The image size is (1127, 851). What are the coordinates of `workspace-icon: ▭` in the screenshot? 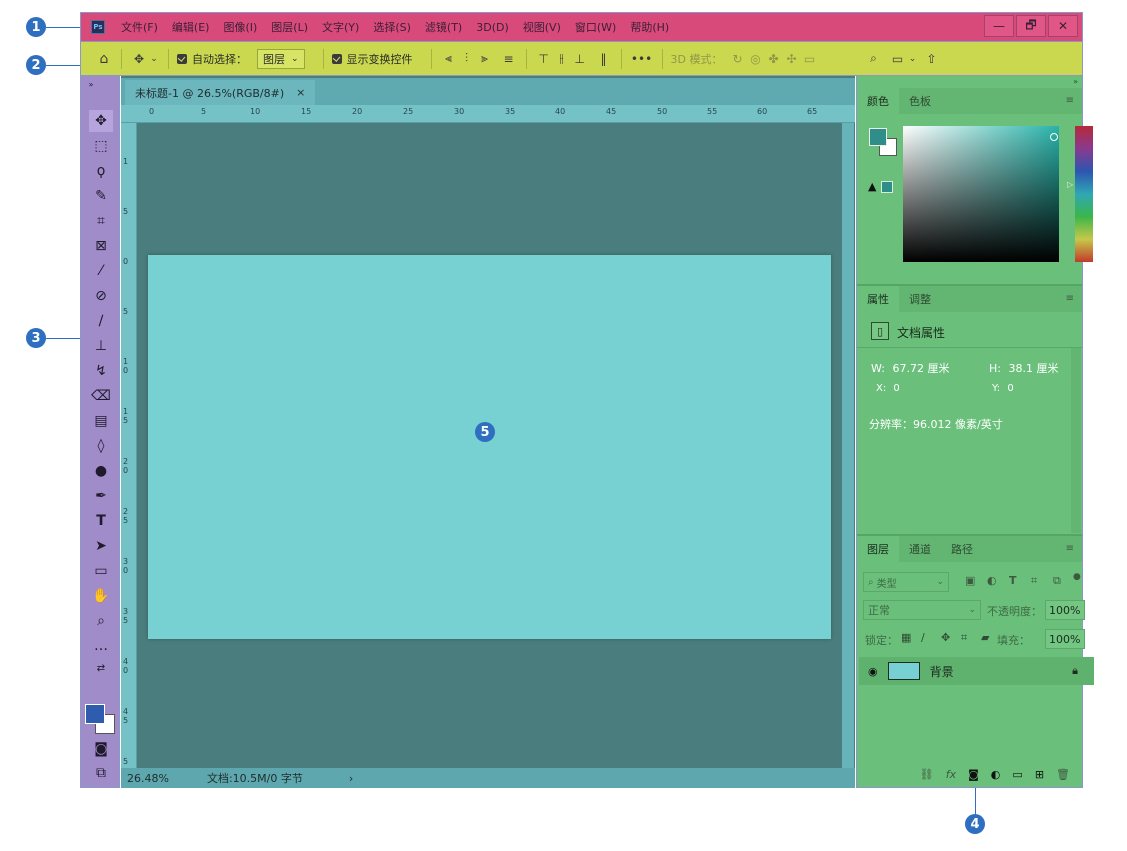 It's located at (898, 59).